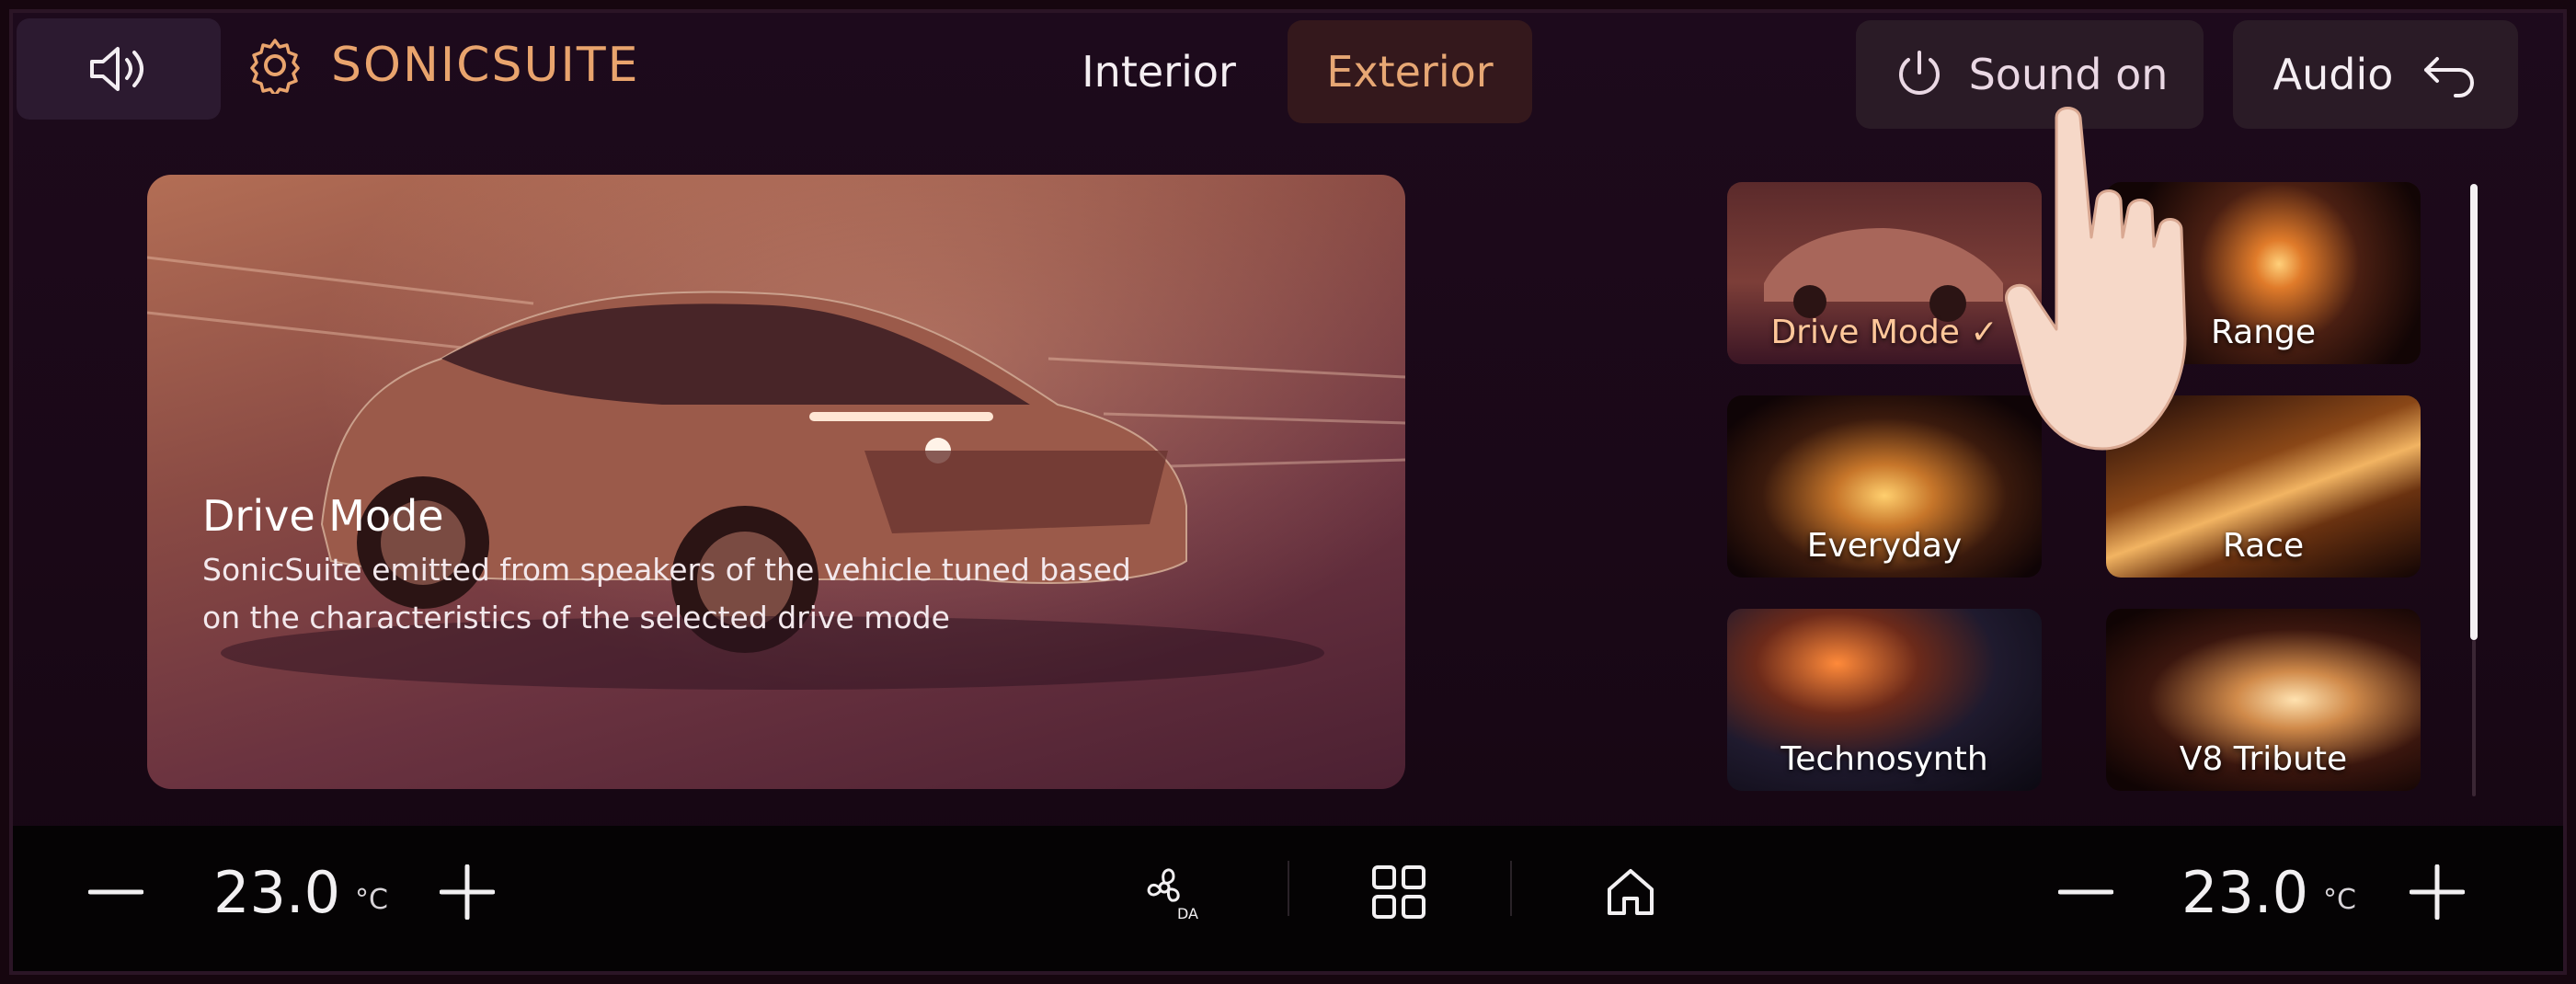 The image size is (2576, 984). I want to click on right-temp-decrease-button, so click(2086, 892).